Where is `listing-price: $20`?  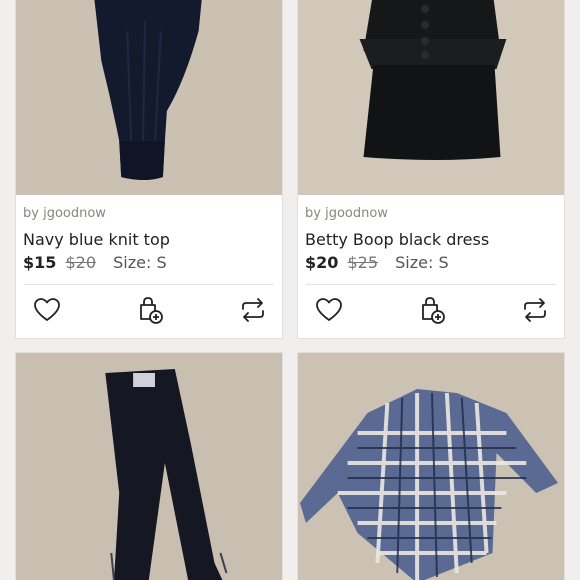 listing-price: $20 is located at coordinates (322, 262).